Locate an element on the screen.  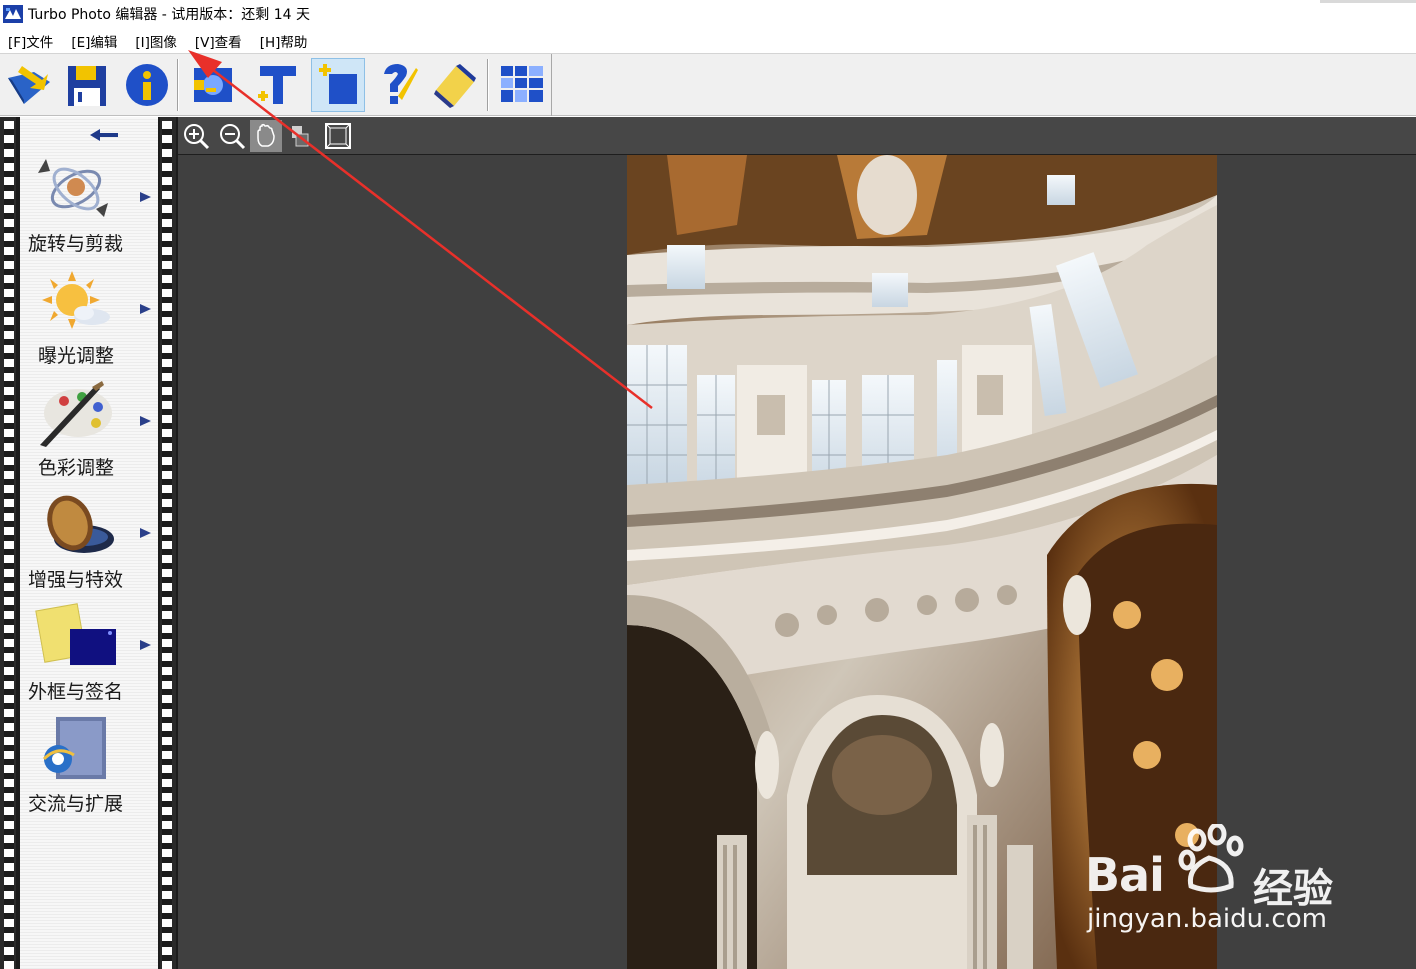
tool-exposure: 曝光调整 is located at coordinates (89, 323).